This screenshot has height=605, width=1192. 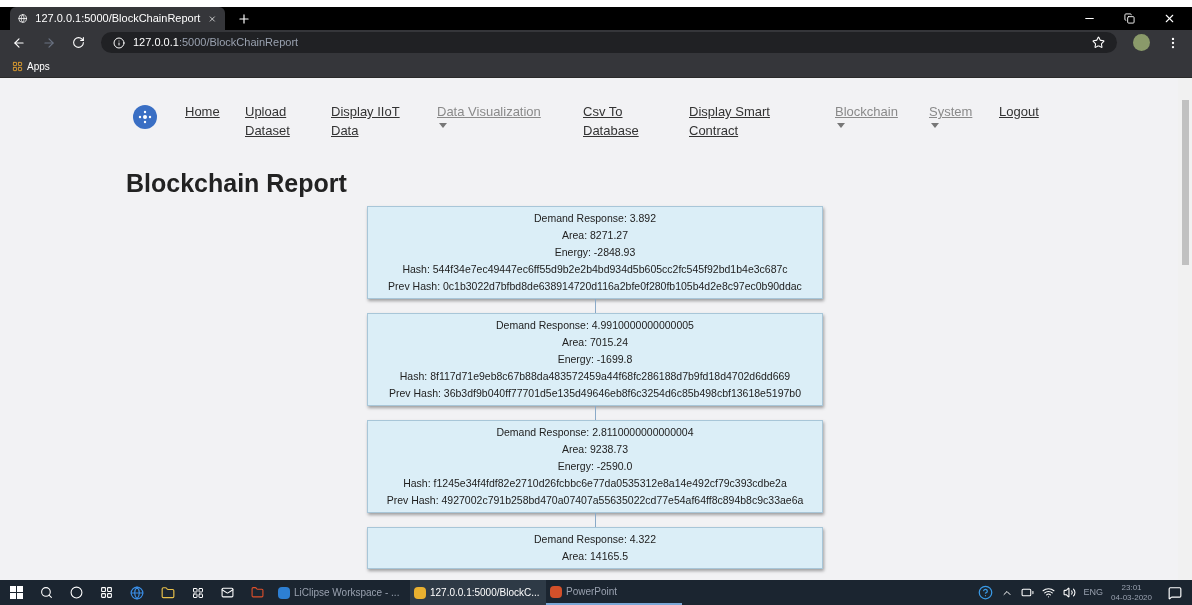 What do you see at coordinates (1024, 111) in the screenshot?
I see `nav-link: Logout` at bounding box center [1024, 111].